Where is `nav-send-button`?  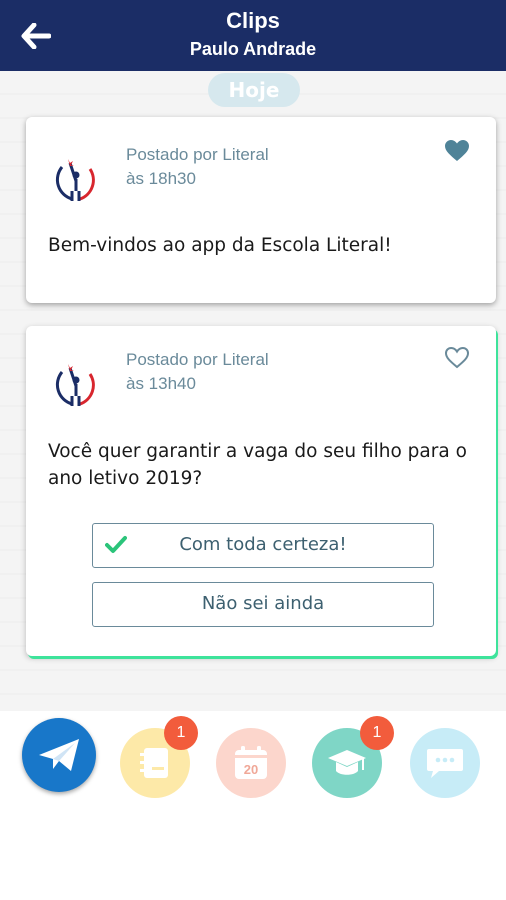
nav-send-button is located at coordinates (59, 755).